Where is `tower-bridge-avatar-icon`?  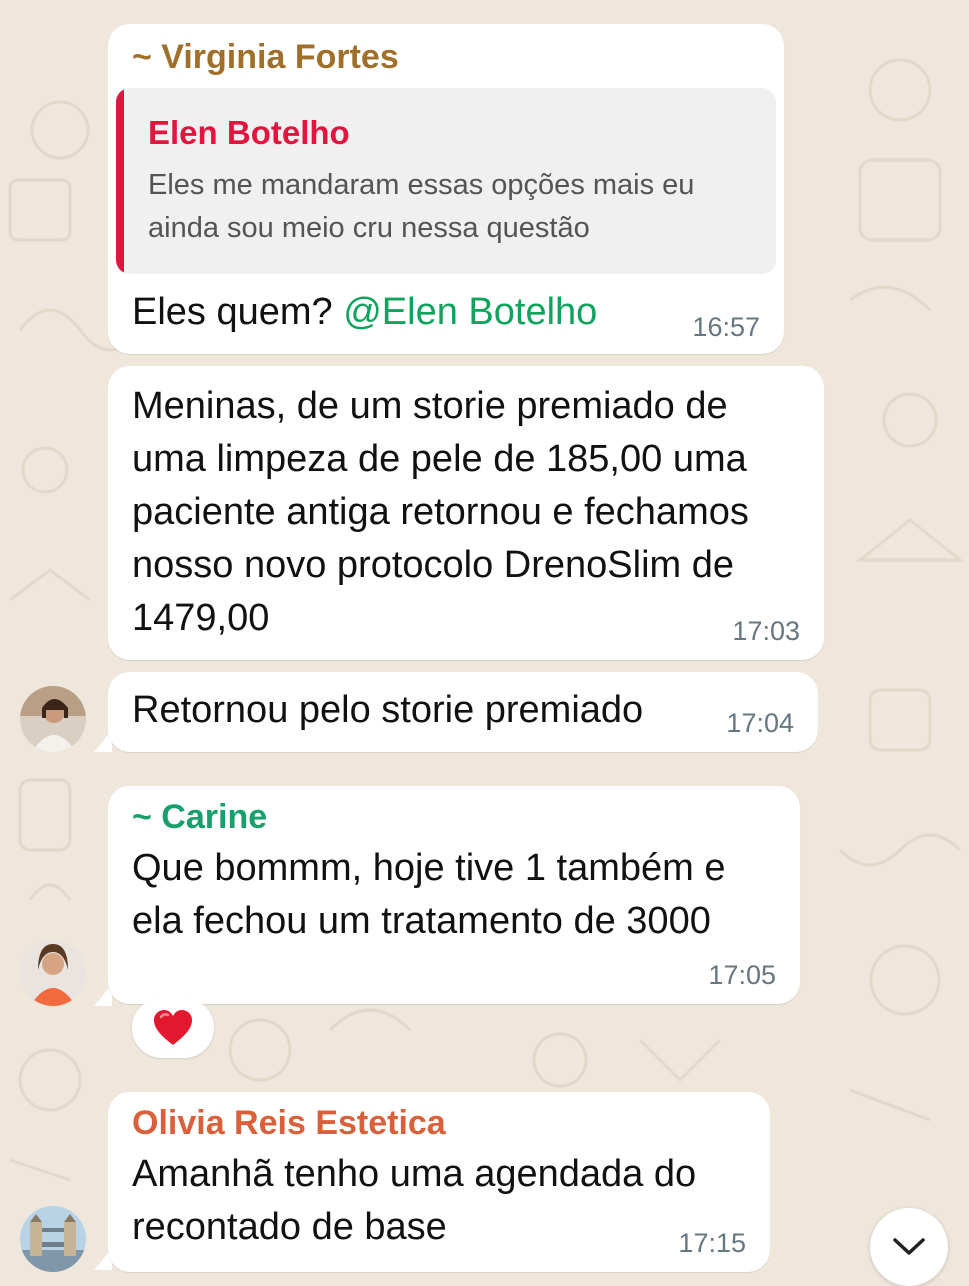 tower-bridge-avatar-icon is located at coordinates (53, 1239).